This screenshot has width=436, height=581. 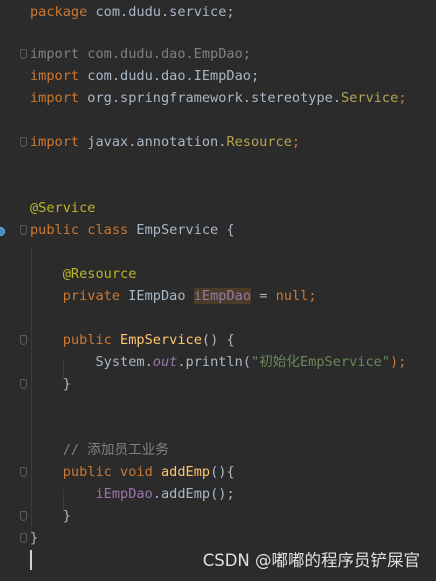 I want to click on code-line: package com.dudu.service;, so click(x=132, y=12).